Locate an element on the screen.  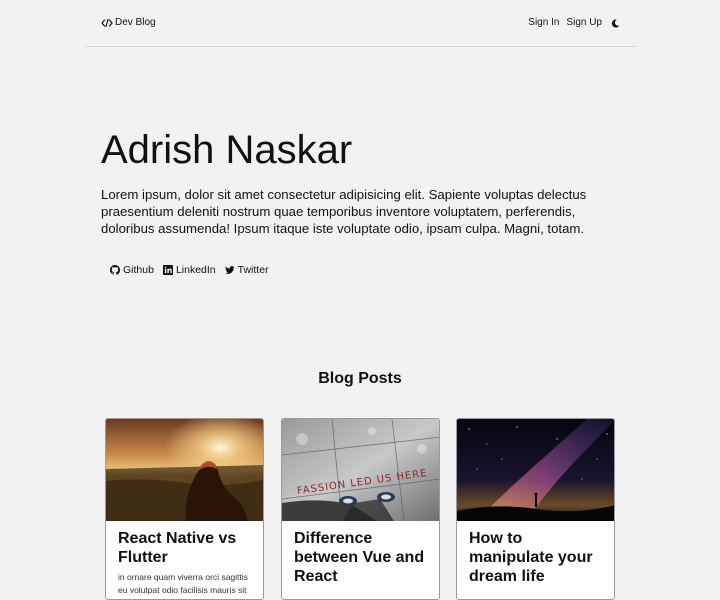
hero-name: Adrish Naskar is located at coordinates (227, 150).